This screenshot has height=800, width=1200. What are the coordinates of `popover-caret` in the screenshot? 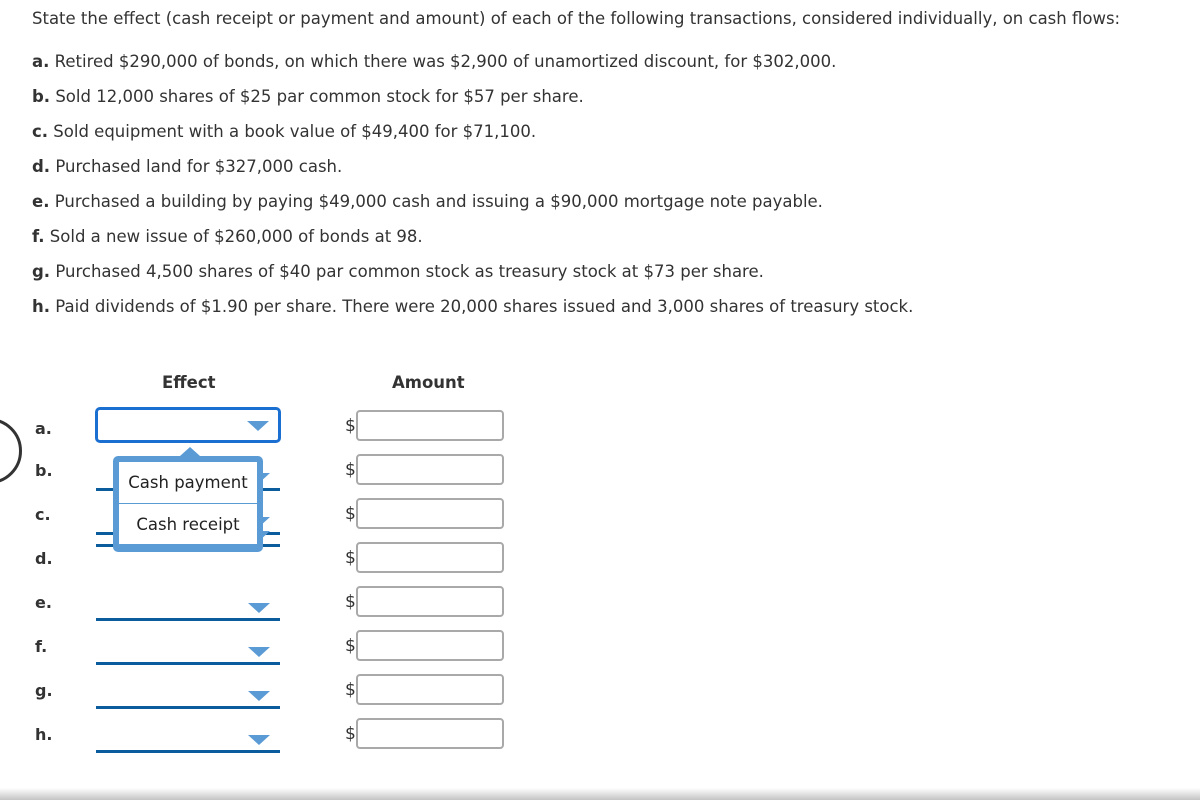 It's located at (190, 451).